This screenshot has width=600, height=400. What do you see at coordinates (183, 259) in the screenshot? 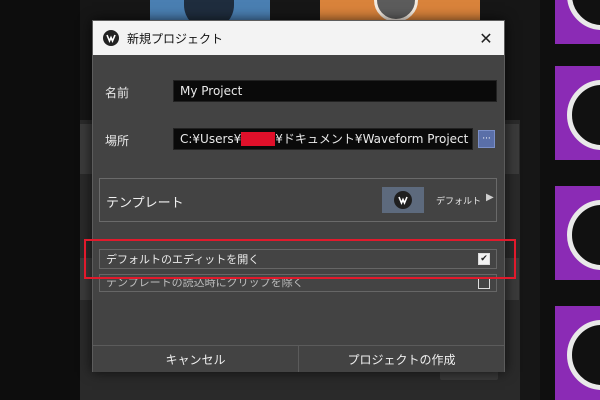
I see `option-label: デフォルトのエディットを開く` at bounding box center [183, 259].